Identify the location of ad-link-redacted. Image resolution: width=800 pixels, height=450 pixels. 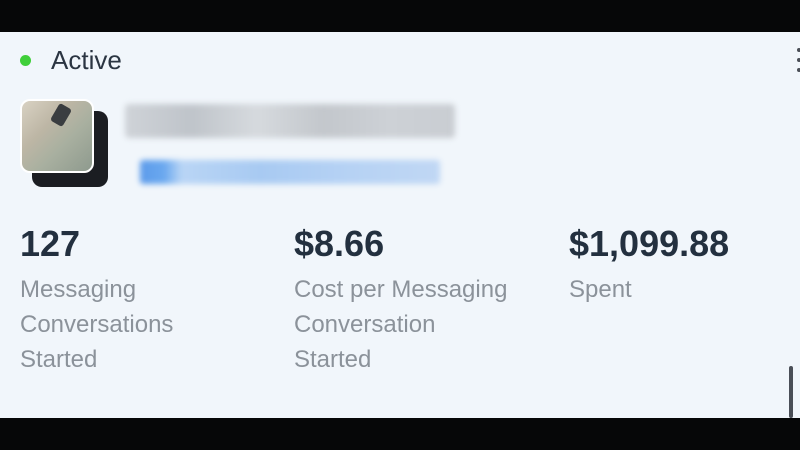
(290, 172).